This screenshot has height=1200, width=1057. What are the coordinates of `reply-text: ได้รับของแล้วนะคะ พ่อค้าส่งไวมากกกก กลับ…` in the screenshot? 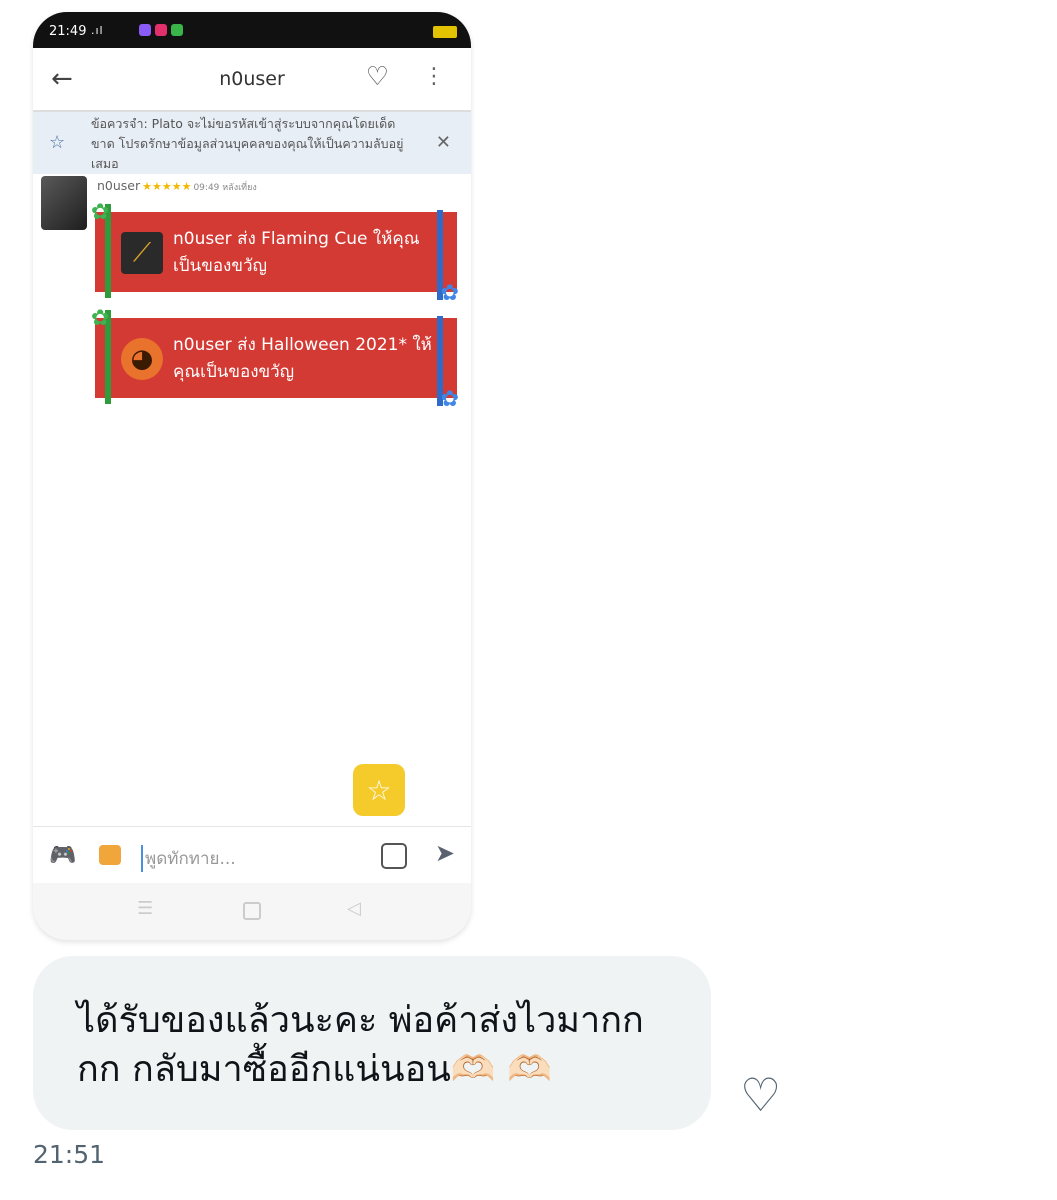 It's located at (360, 1045).